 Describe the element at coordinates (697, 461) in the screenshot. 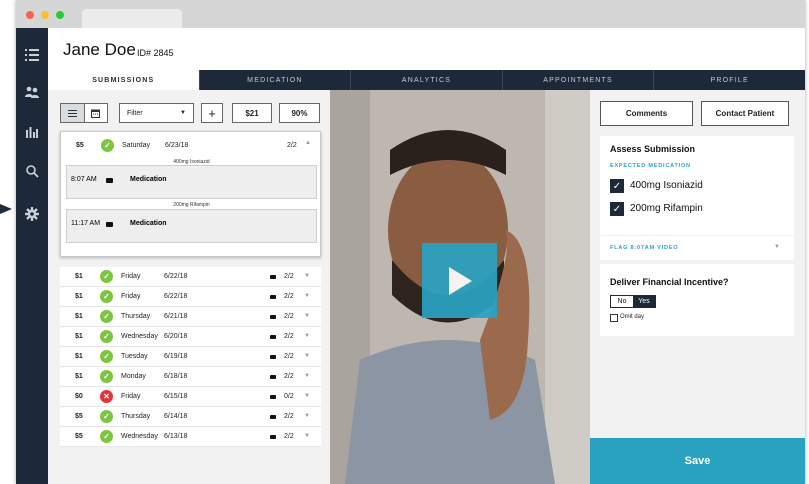

I see `save-button: Save` at that location.